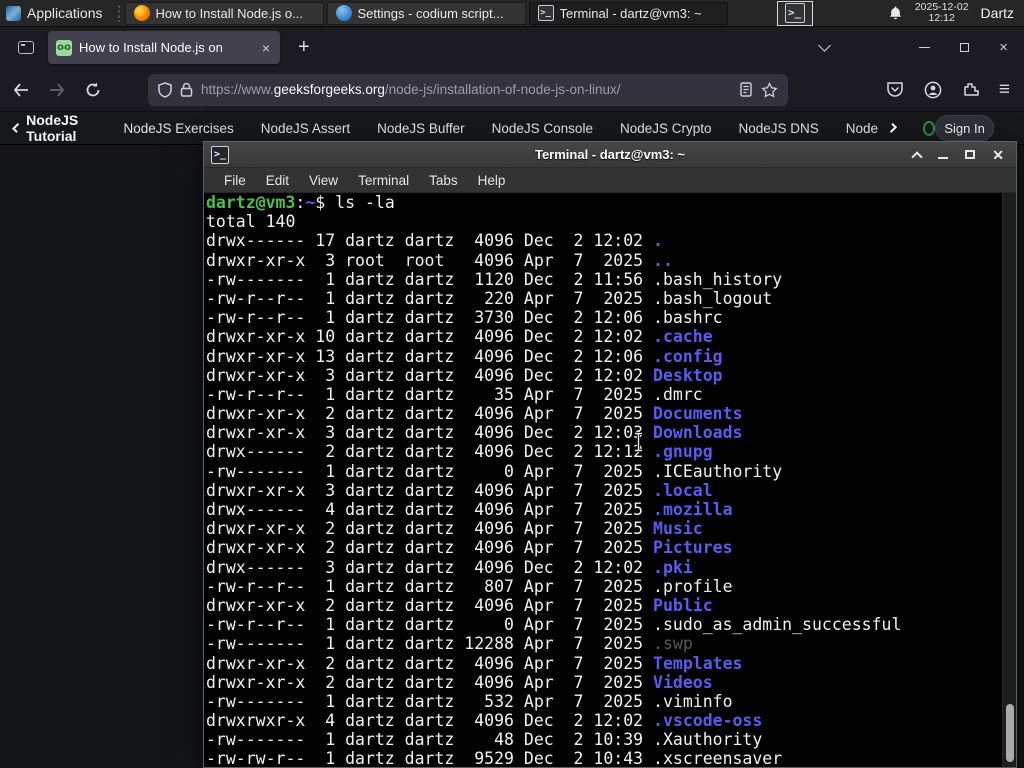  What do you see at coordinates (93, 90) in the screenshot?
I see `reload-button` at bounding box center [93, 90].